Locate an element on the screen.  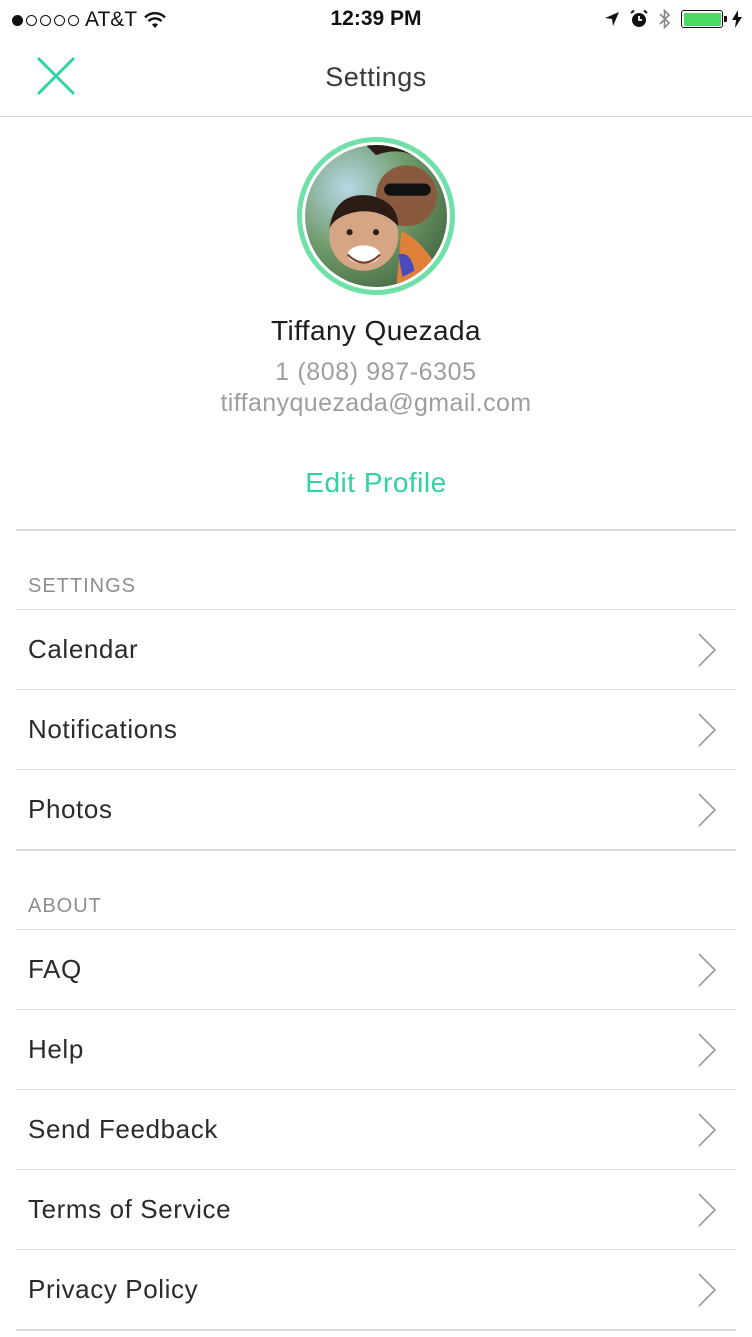
nav-bar: Settings is located at coordinates (376, 78).